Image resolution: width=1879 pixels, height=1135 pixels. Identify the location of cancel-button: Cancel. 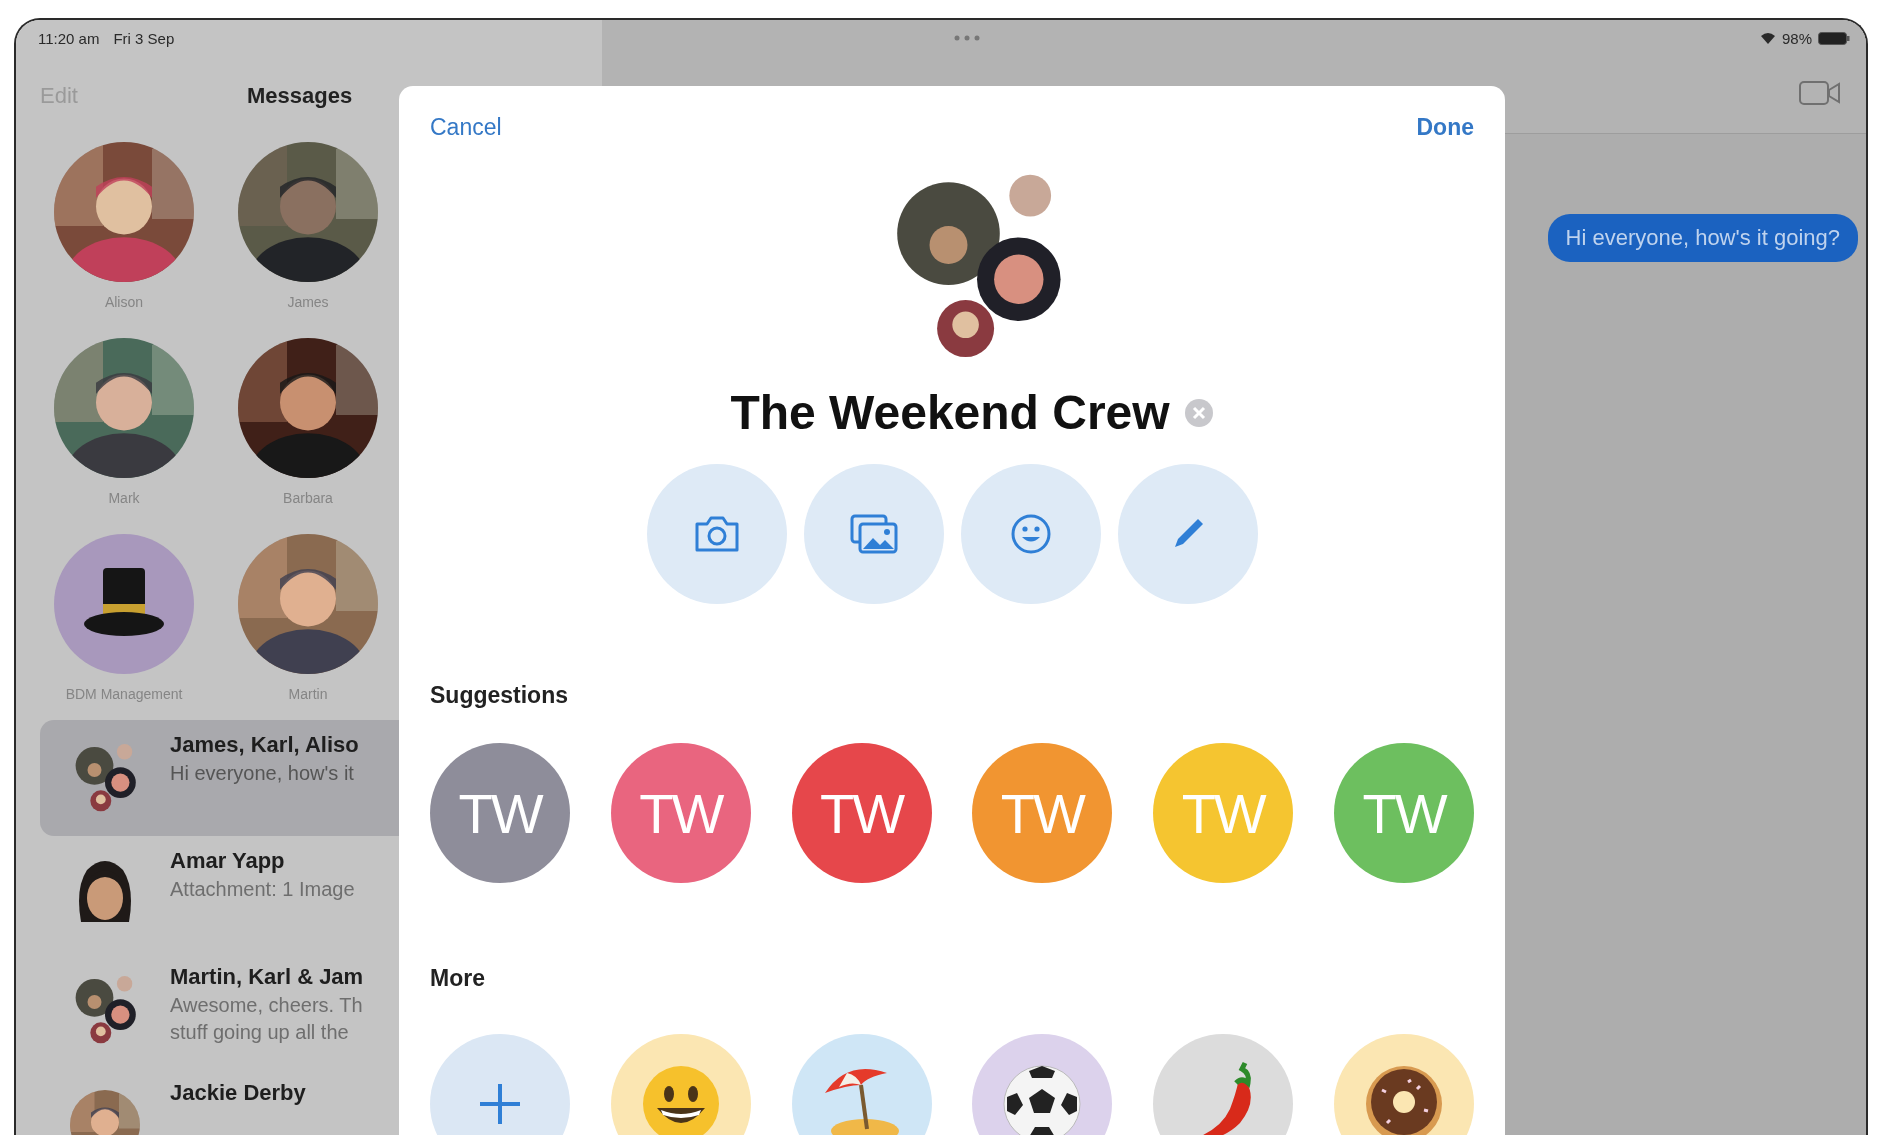
(466, 127).